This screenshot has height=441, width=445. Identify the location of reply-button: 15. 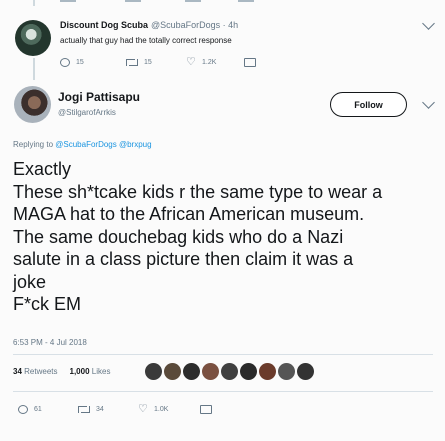
(93, 62).